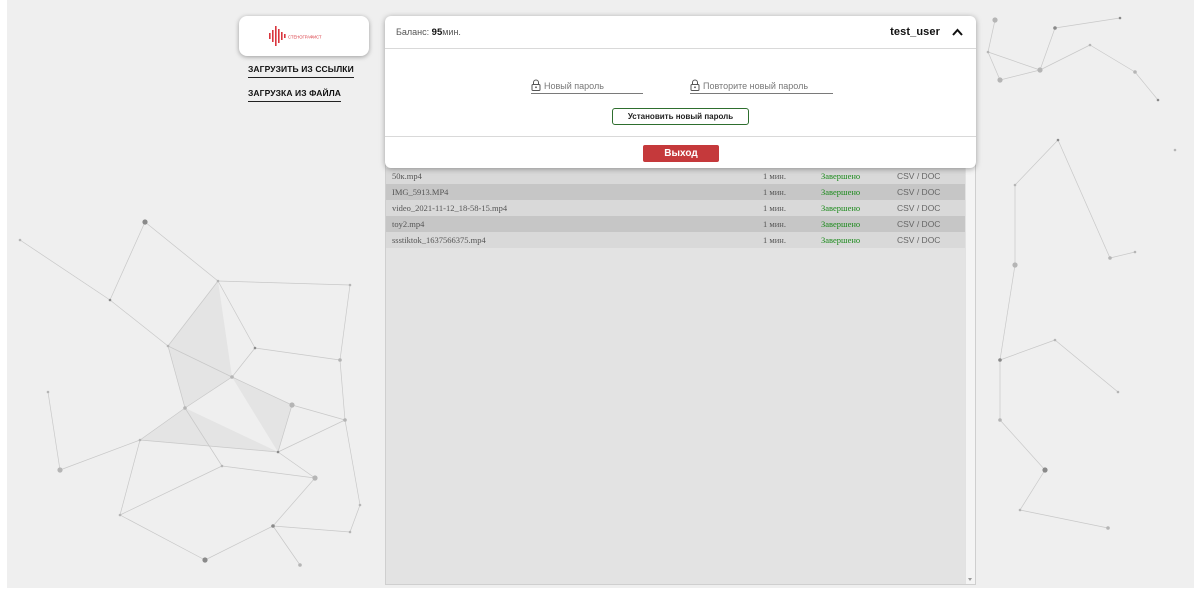  Describe the element at coordinates (768, 85) in the screenshot. I see `repeat-password-input` at that location.